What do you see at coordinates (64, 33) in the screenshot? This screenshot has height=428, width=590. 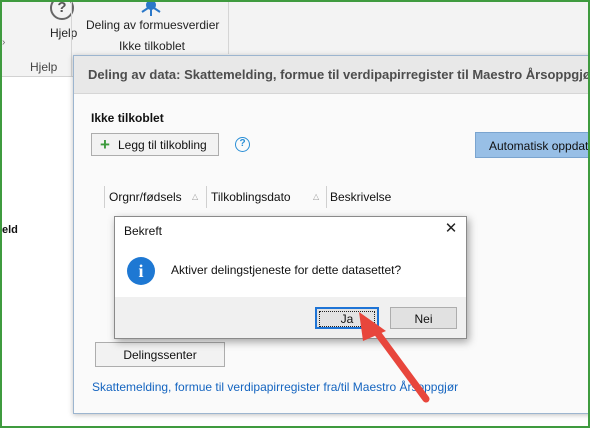 I see `help-button-label: Hjelp` at bounding box center [64, 33].